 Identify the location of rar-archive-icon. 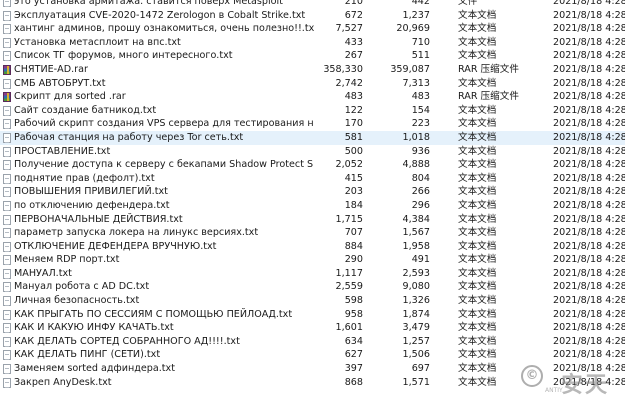
(7, 97).